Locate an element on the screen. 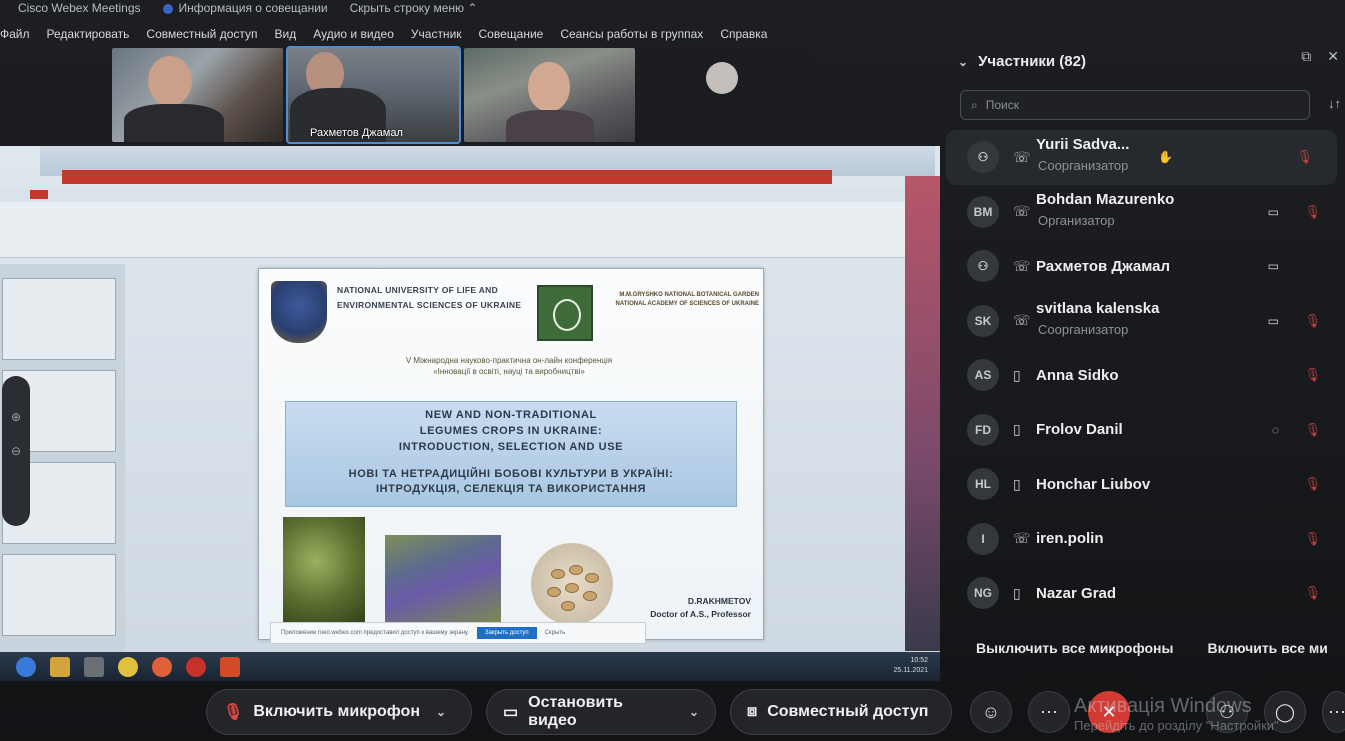 This screenshot has height=741, width=1345. chevron-up-icon: ⌃ is located at coordinates (472, 8).